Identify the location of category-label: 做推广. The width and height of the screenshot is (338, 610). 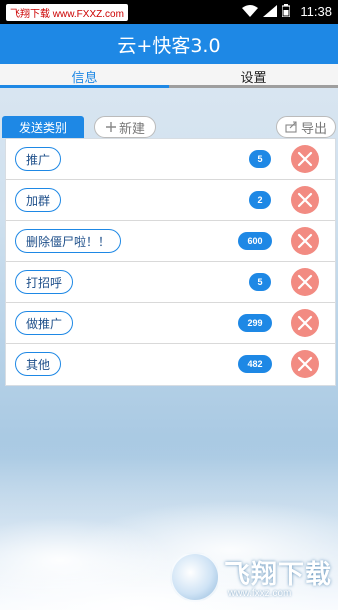
(44, 323).